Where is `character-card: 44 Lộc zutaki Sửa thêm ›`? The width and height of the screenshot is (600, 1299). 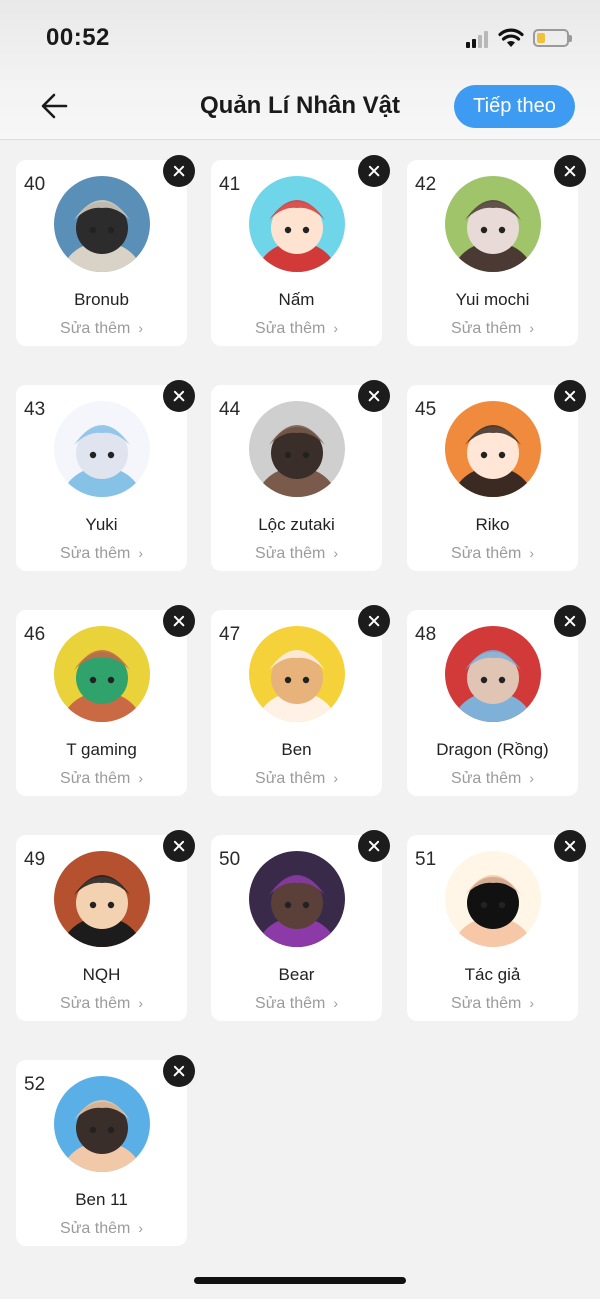
character-card: 44 Lộc zutaki Sửa thêm › is located at coordinates (296, 478).